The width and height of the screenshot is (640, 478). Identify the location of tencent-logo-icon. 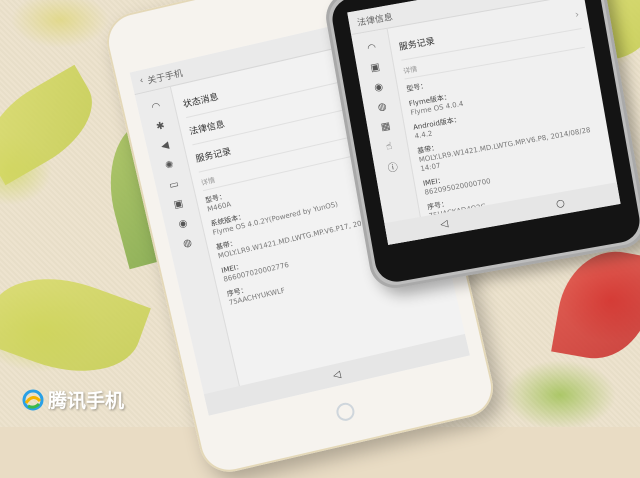
(33, 399).